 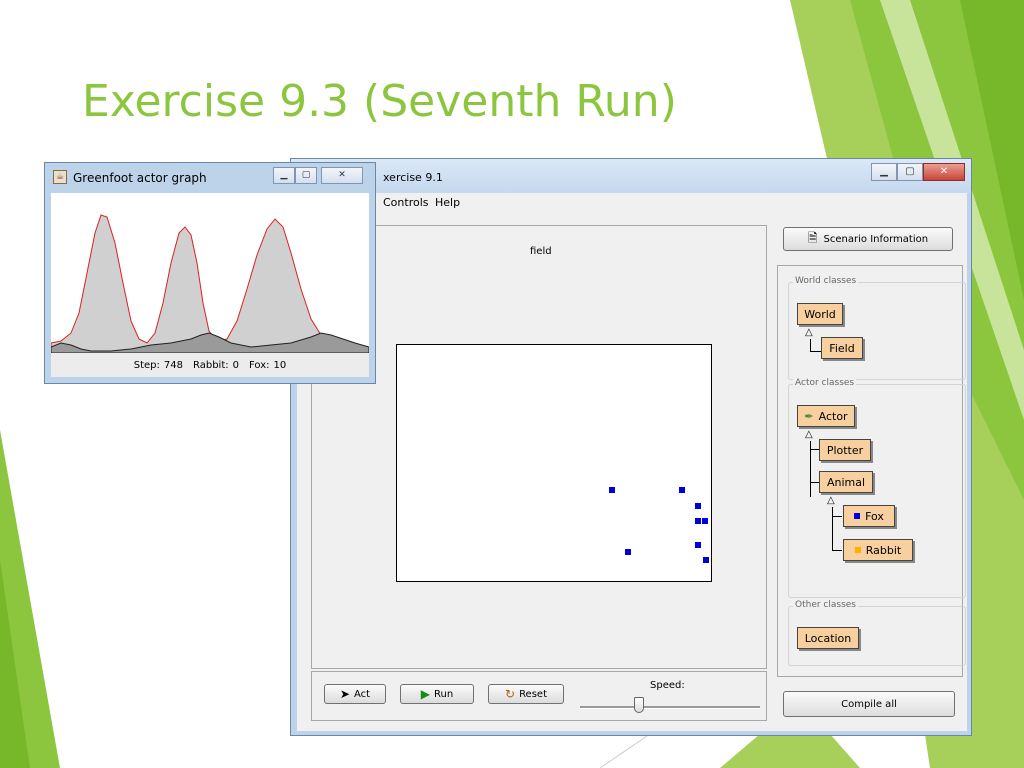 I want to click on main-window-controls: ▁ ▢ ✕, so click(x=918, y=172).